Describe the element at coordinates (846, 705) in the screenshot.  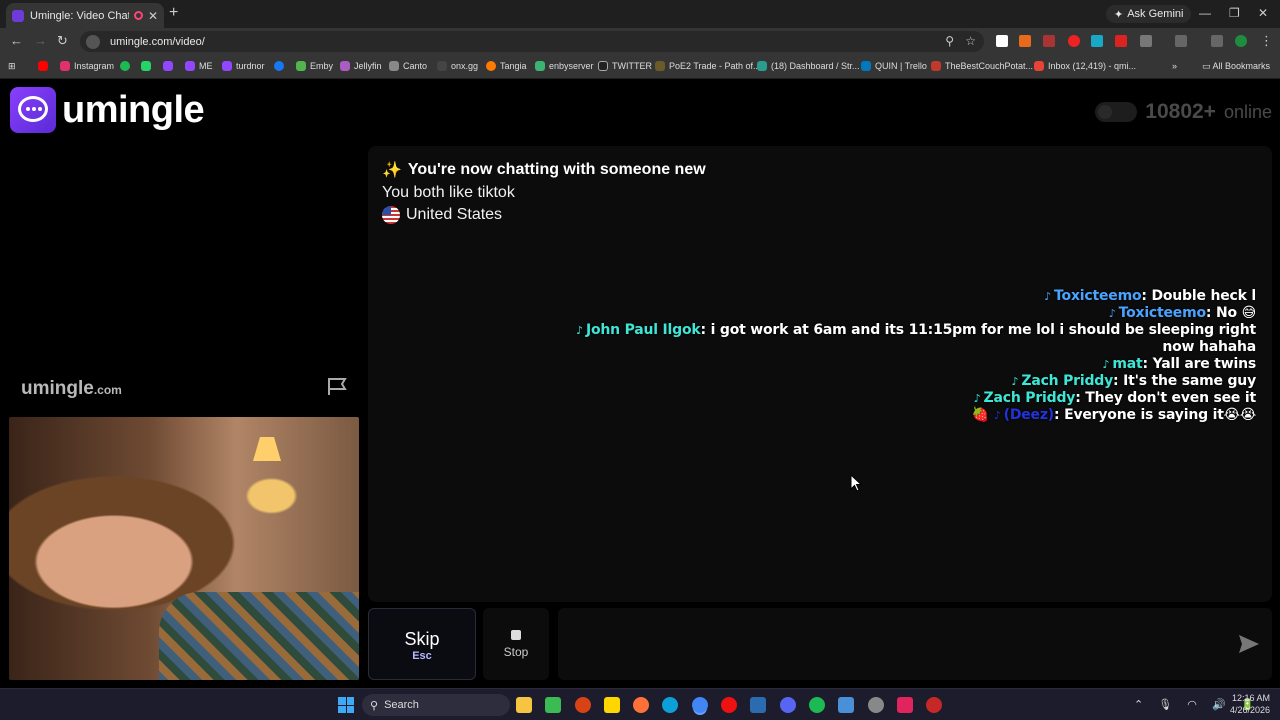
I see `notepad-icon` at that location.